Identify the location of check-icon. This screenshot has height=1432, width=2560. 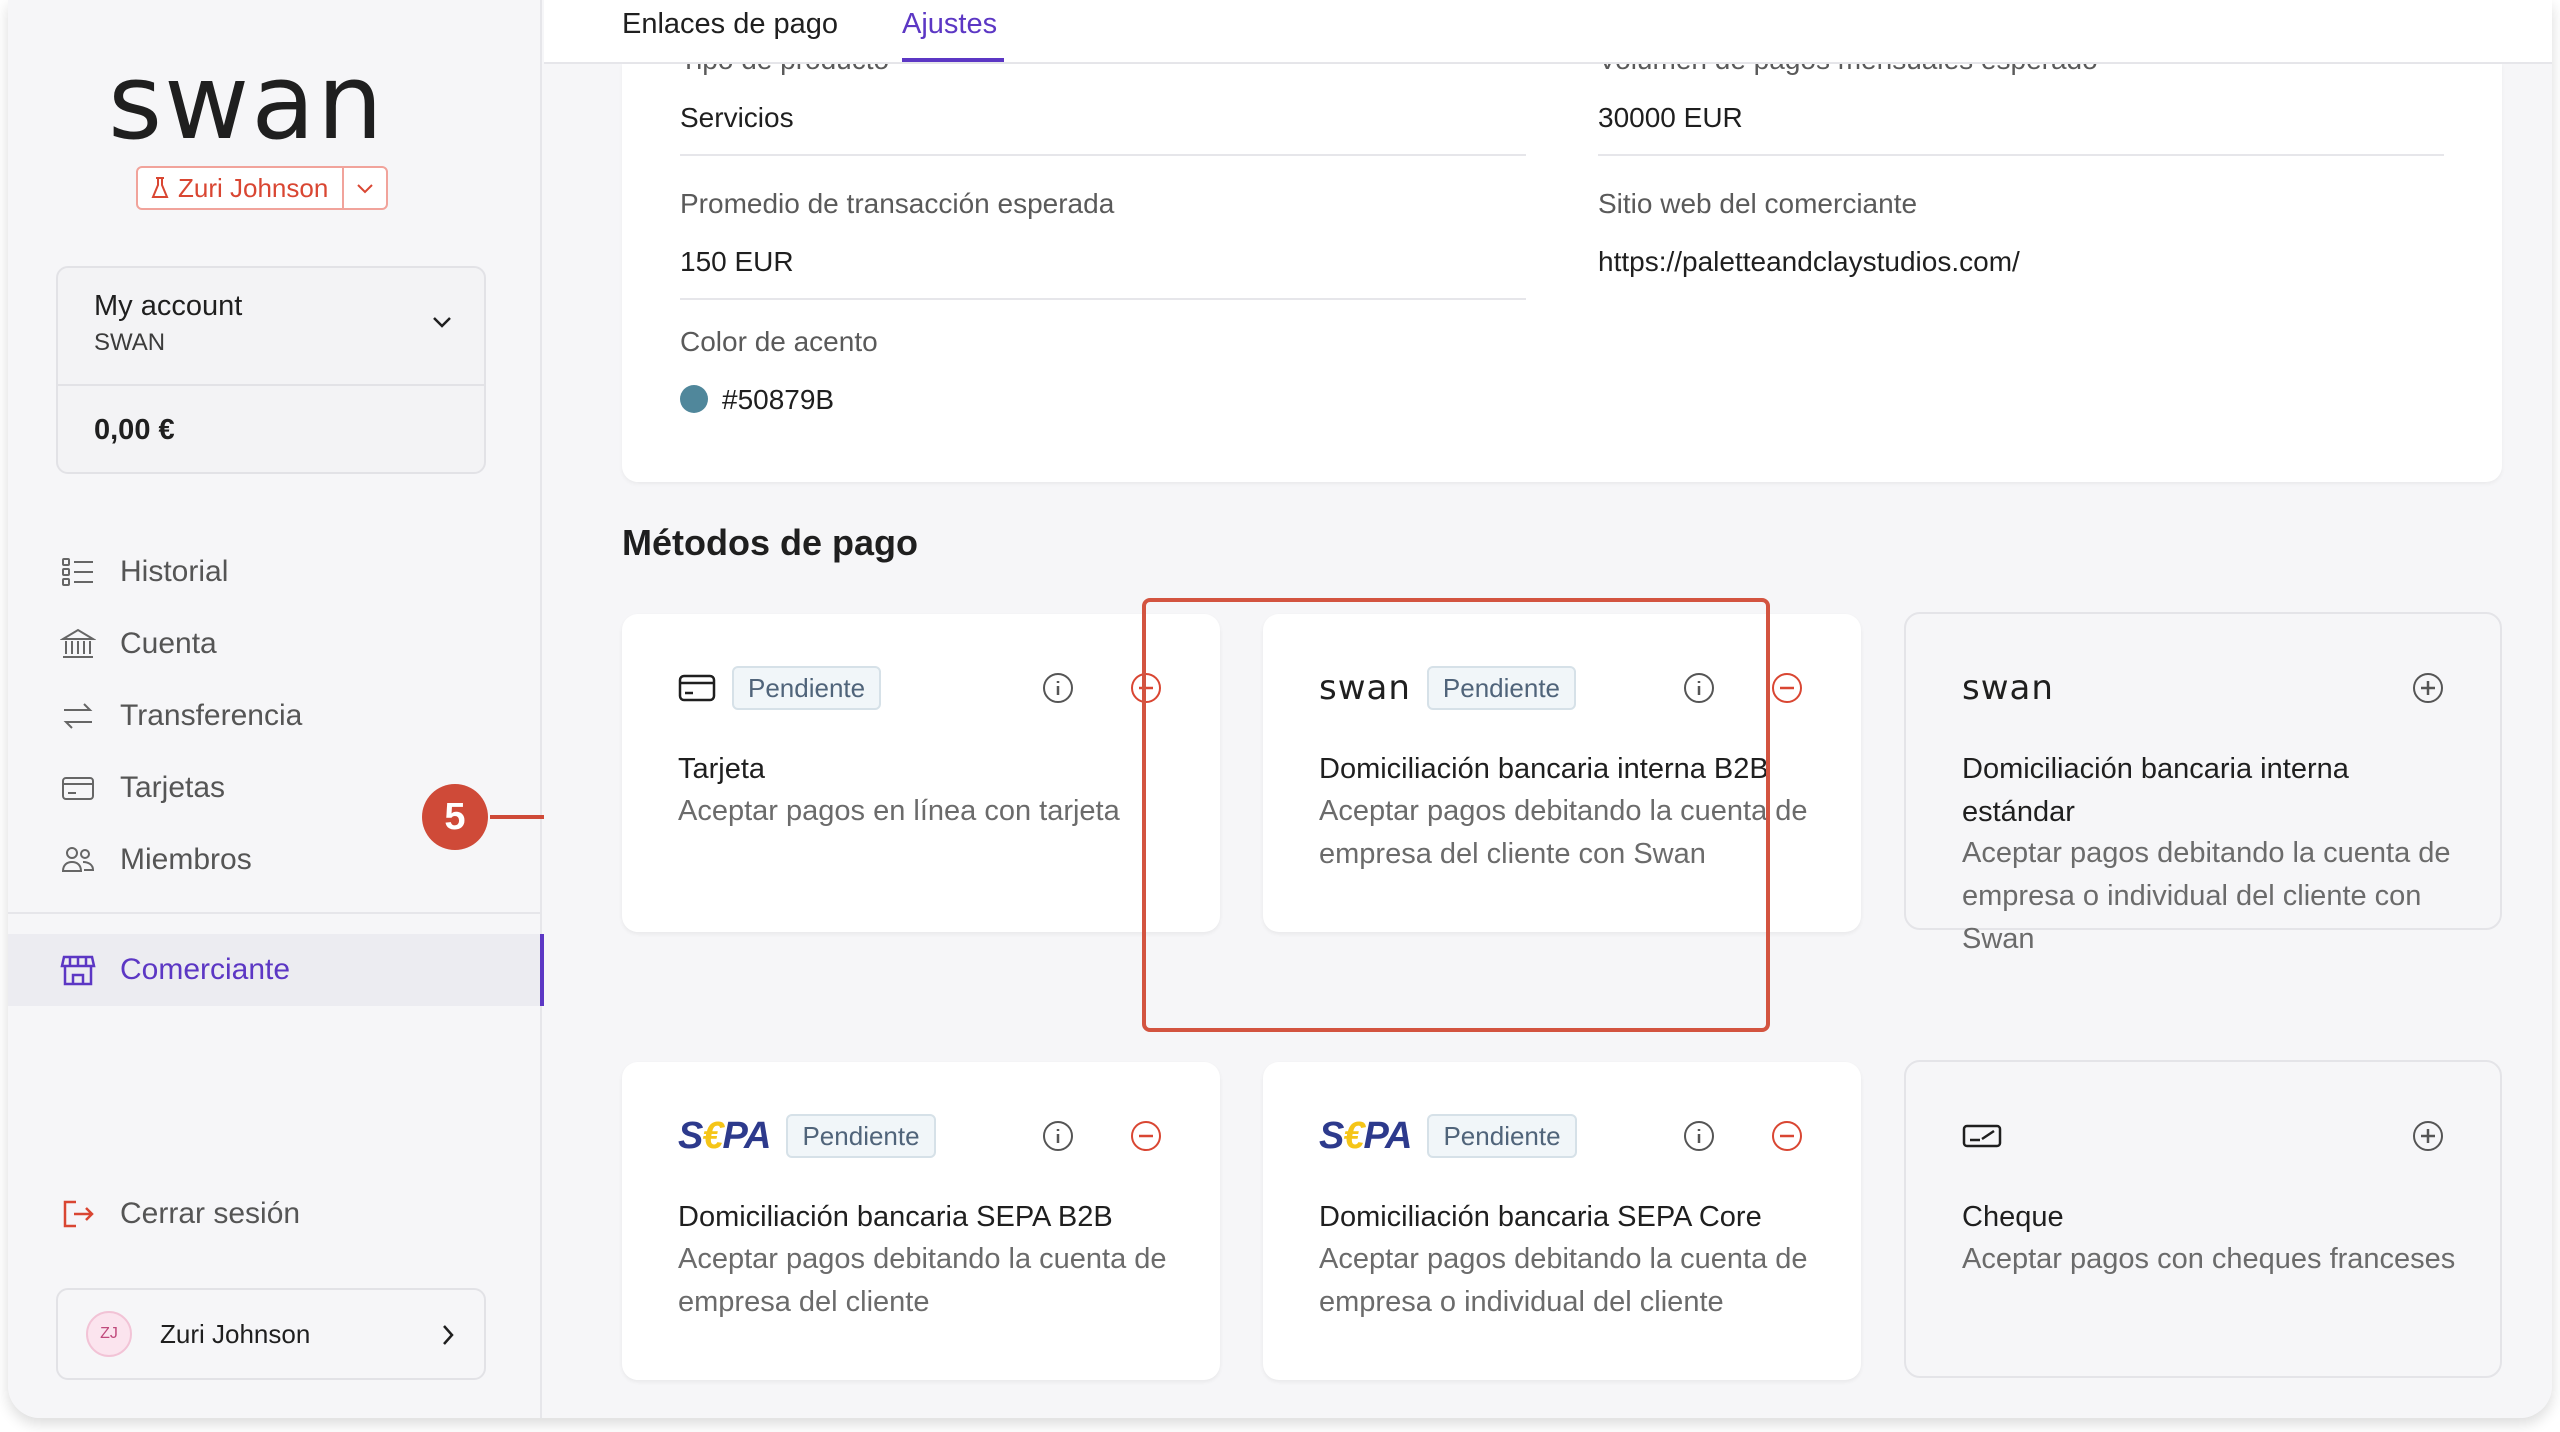
(1982, 1136).